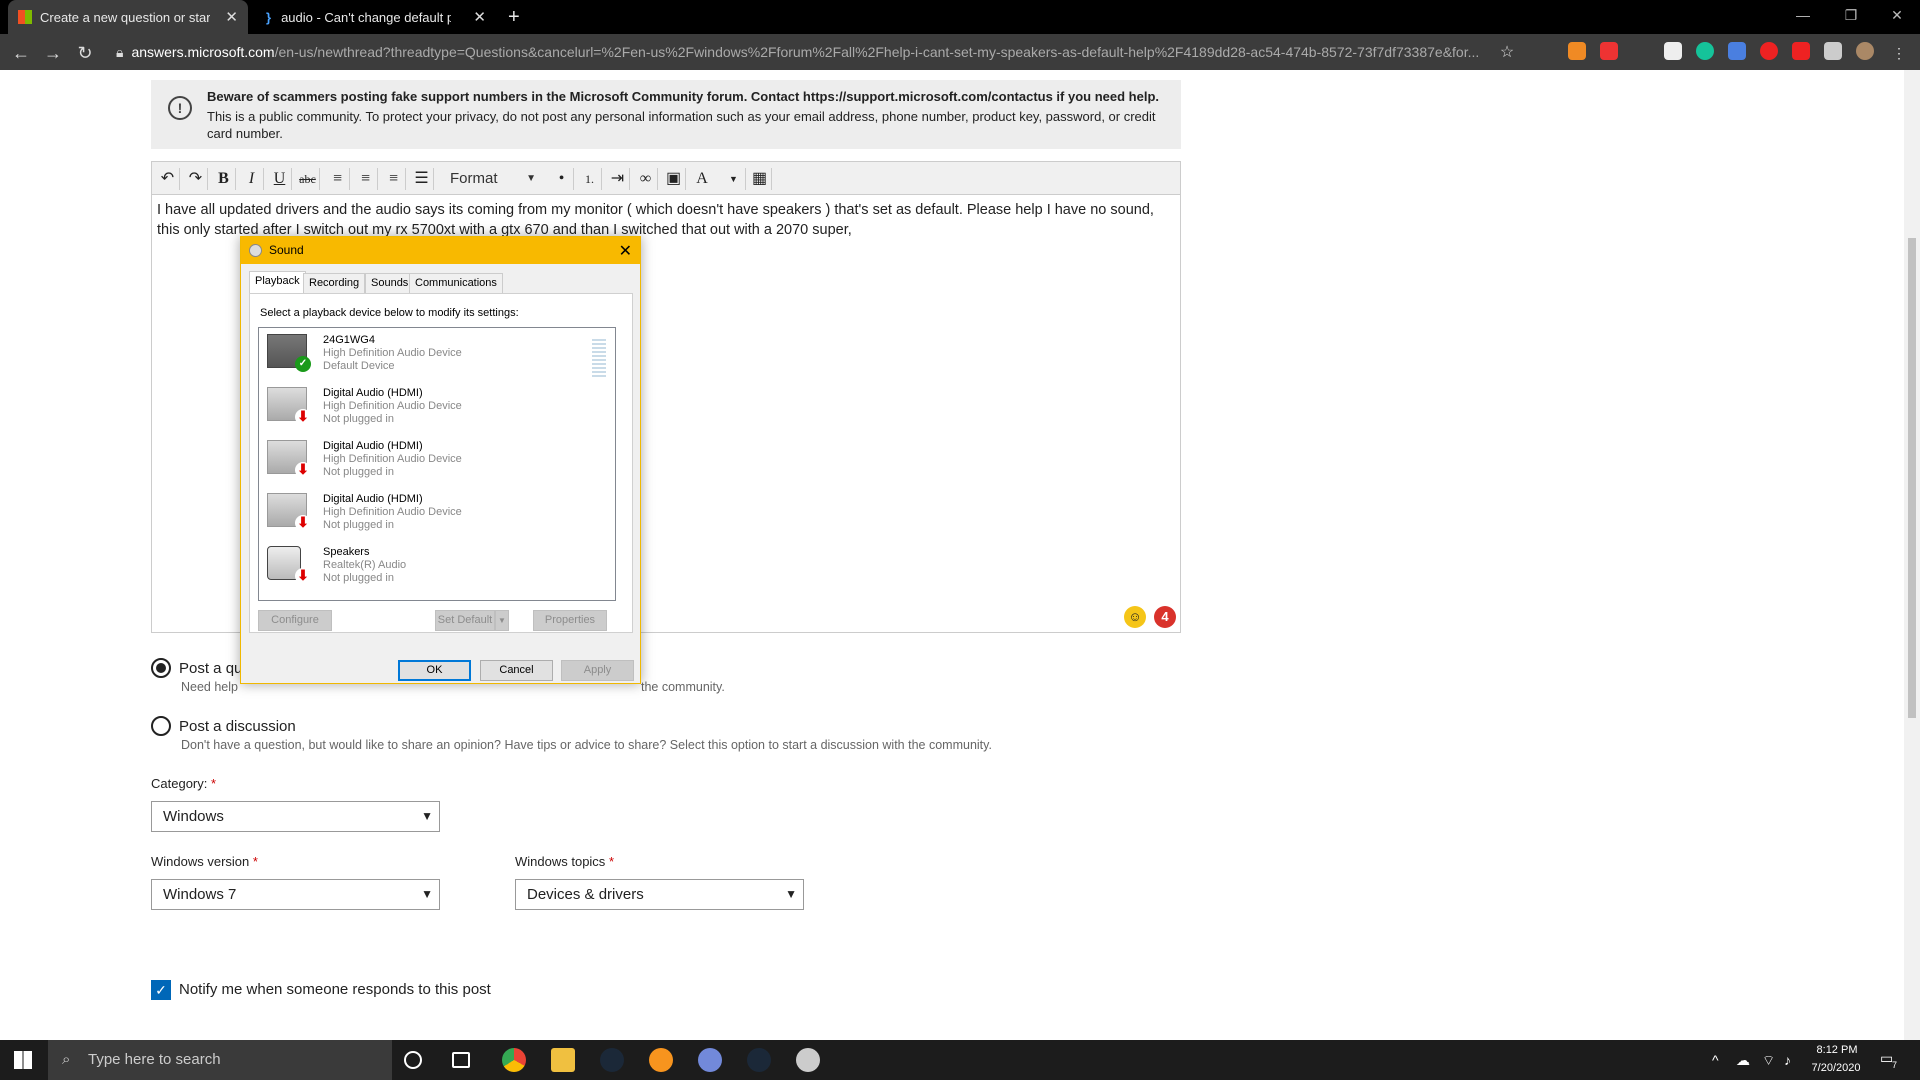 This screenshot has height=1080, width=1920. What do you see at coordinates (85, 53) in the screenshot?
I see `reload-icon: ↻` at bounding box center [85, 53].